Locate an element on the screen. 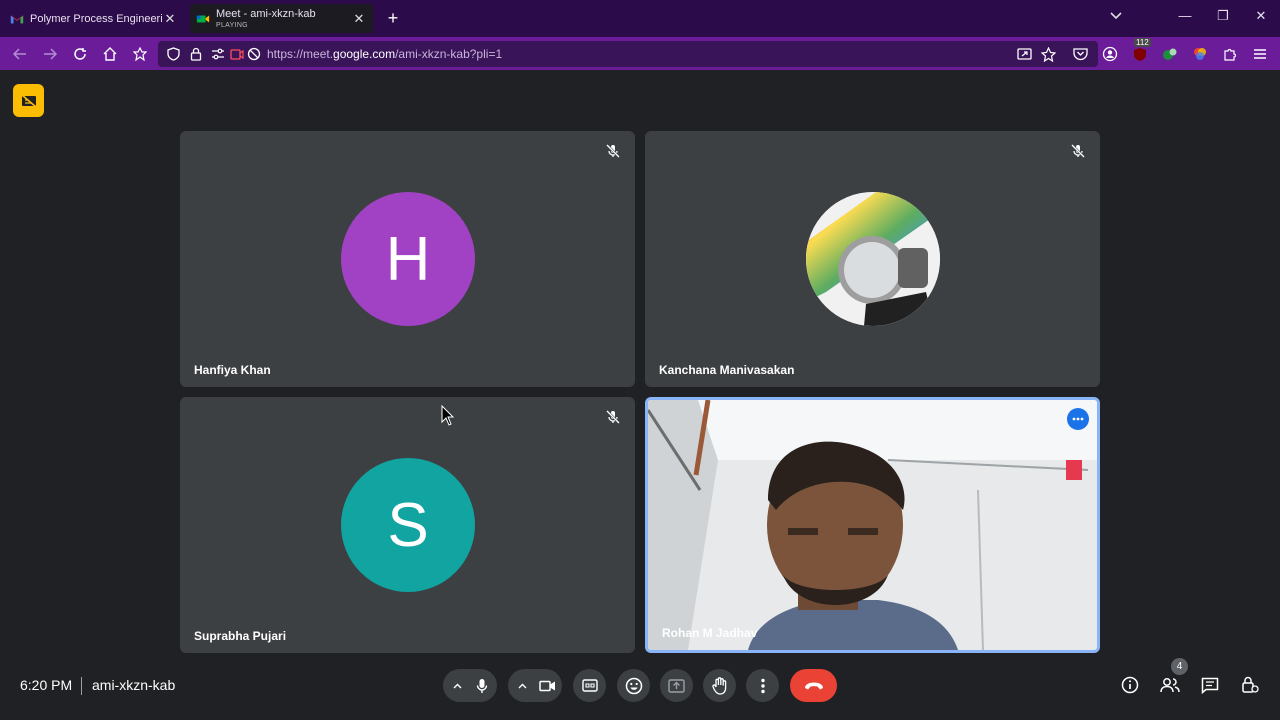  reactions-button is located at coordinates (633, 685).